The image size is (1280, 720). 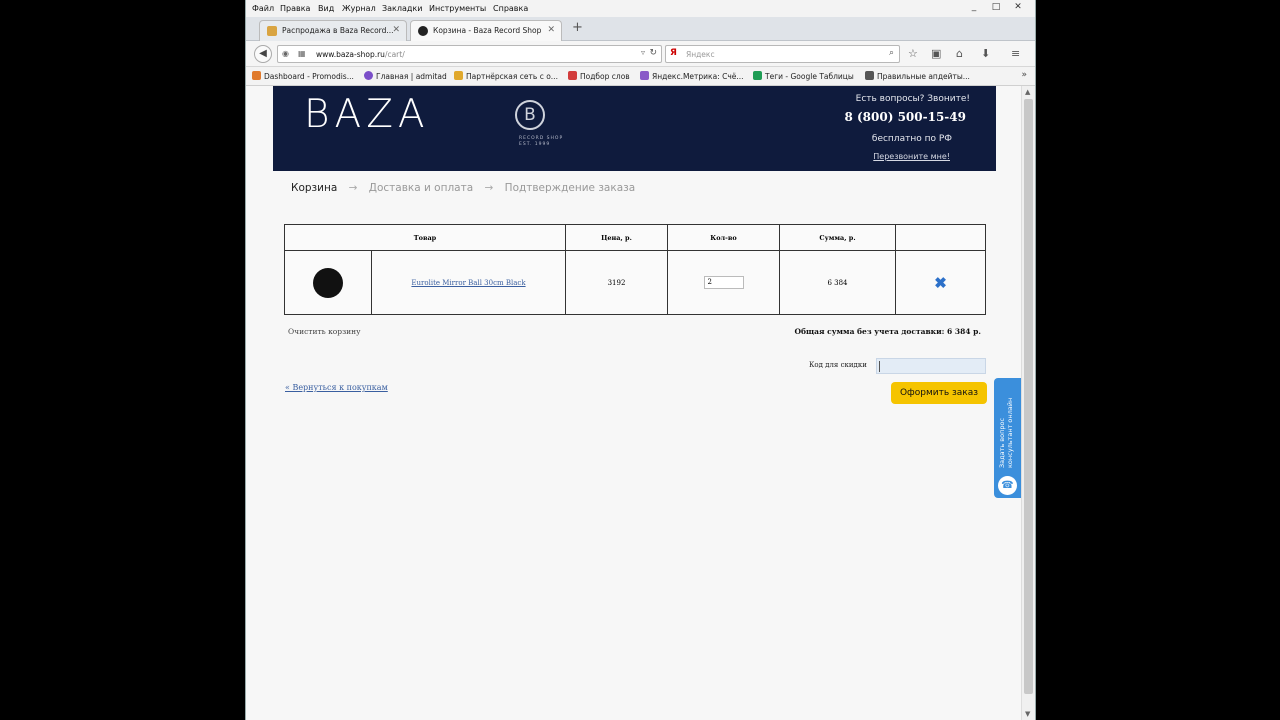 I want to click on step-cart: Корзина, so click(x=314, y=188).